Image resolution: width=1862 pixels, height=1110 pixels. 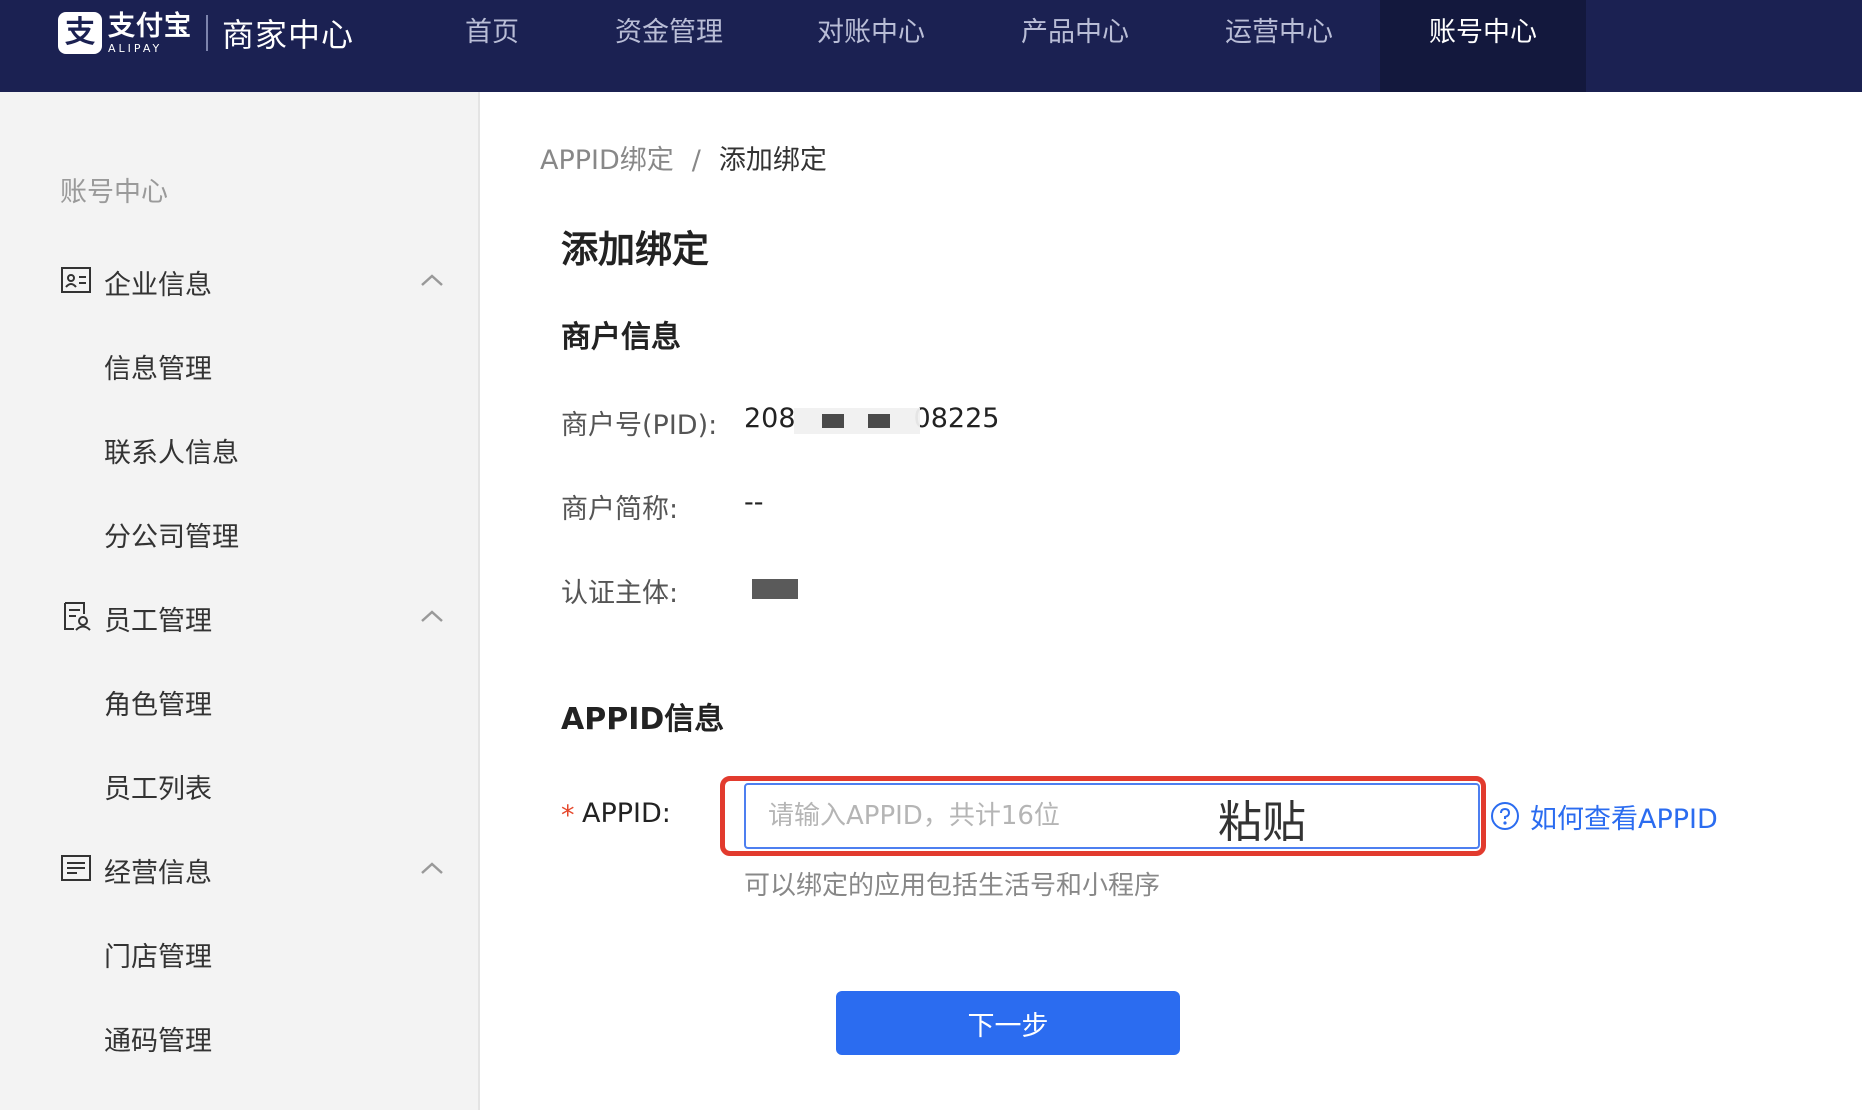 I want to click on sidebar-group-label: 经营信息, so click(x=158, y=873).